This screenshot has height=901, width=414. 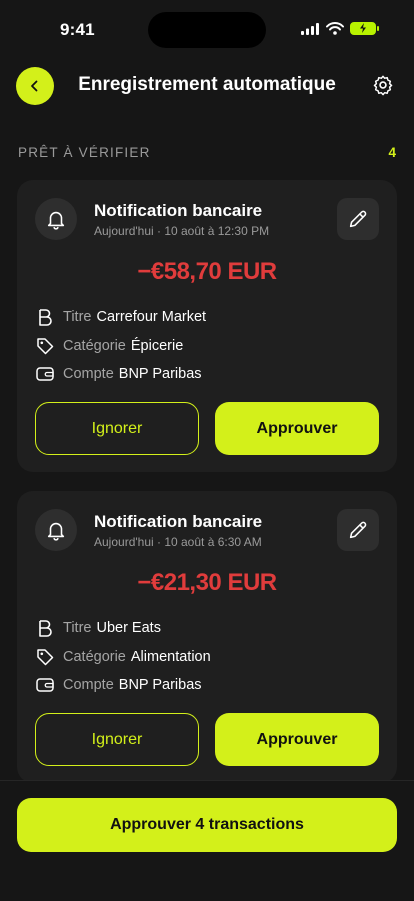 What do you see at coordinates (392, 152) in the screenshot?
I see `section-count: 4` at bounding box center [392, 152].